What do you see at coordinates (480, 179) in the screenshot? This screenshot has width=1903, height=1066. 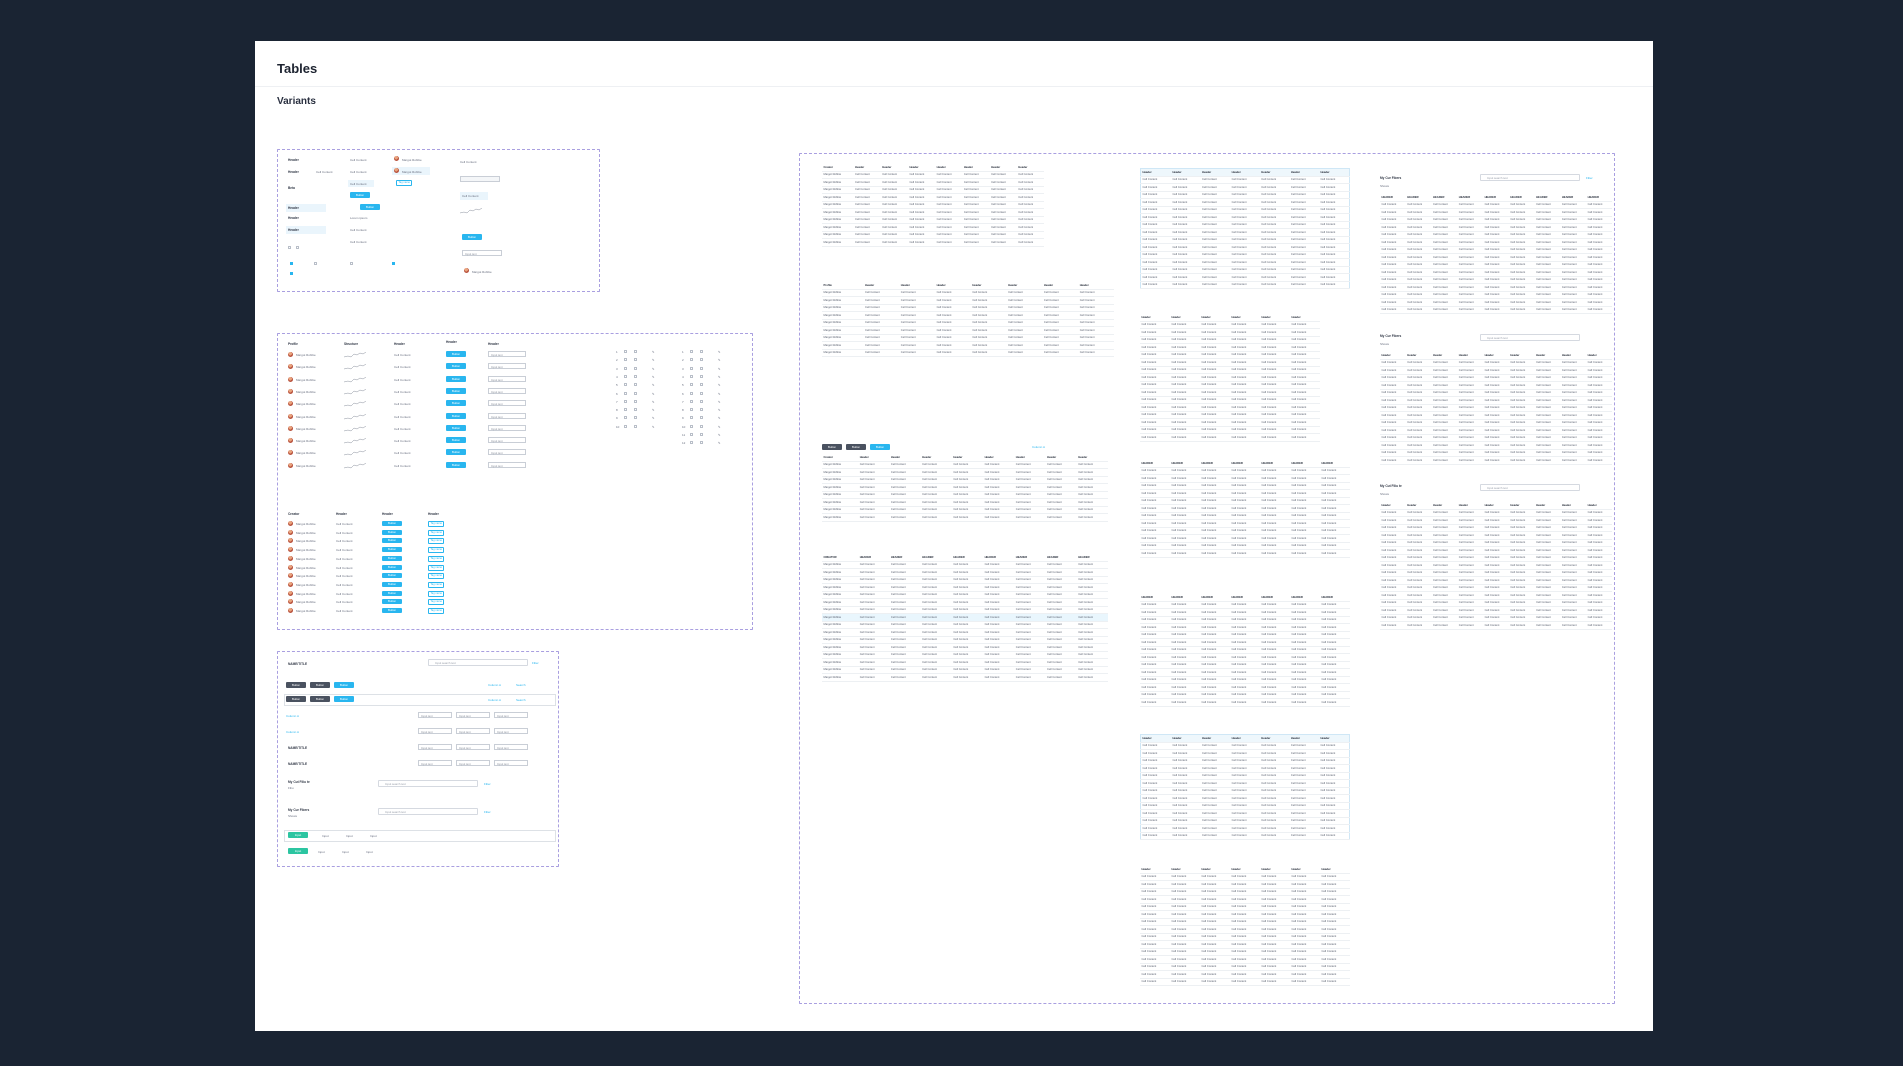 I see `input-field-disabled` at bounding box center [480, 179].